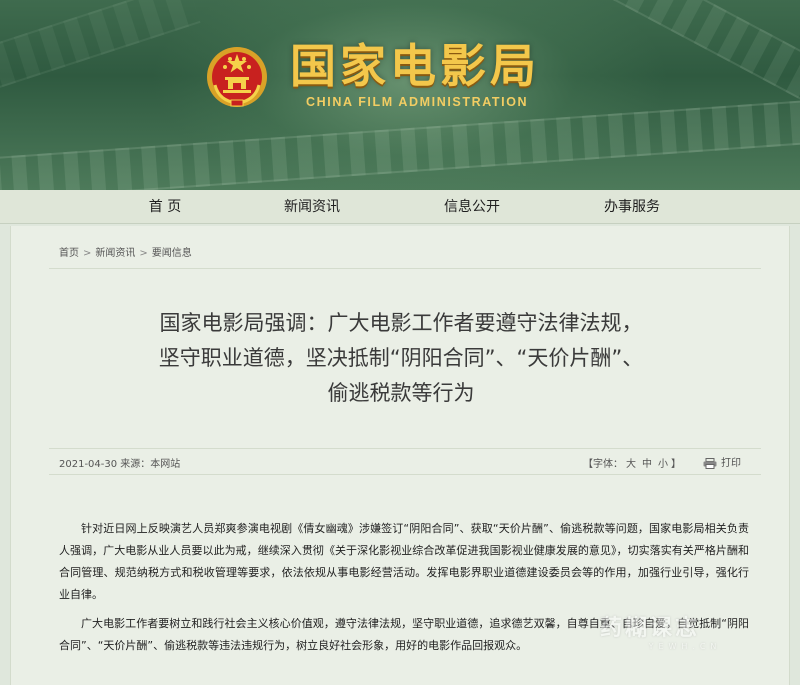 The image size is (800, 685). I want to click on print-label: 打印, so click(731, 463).